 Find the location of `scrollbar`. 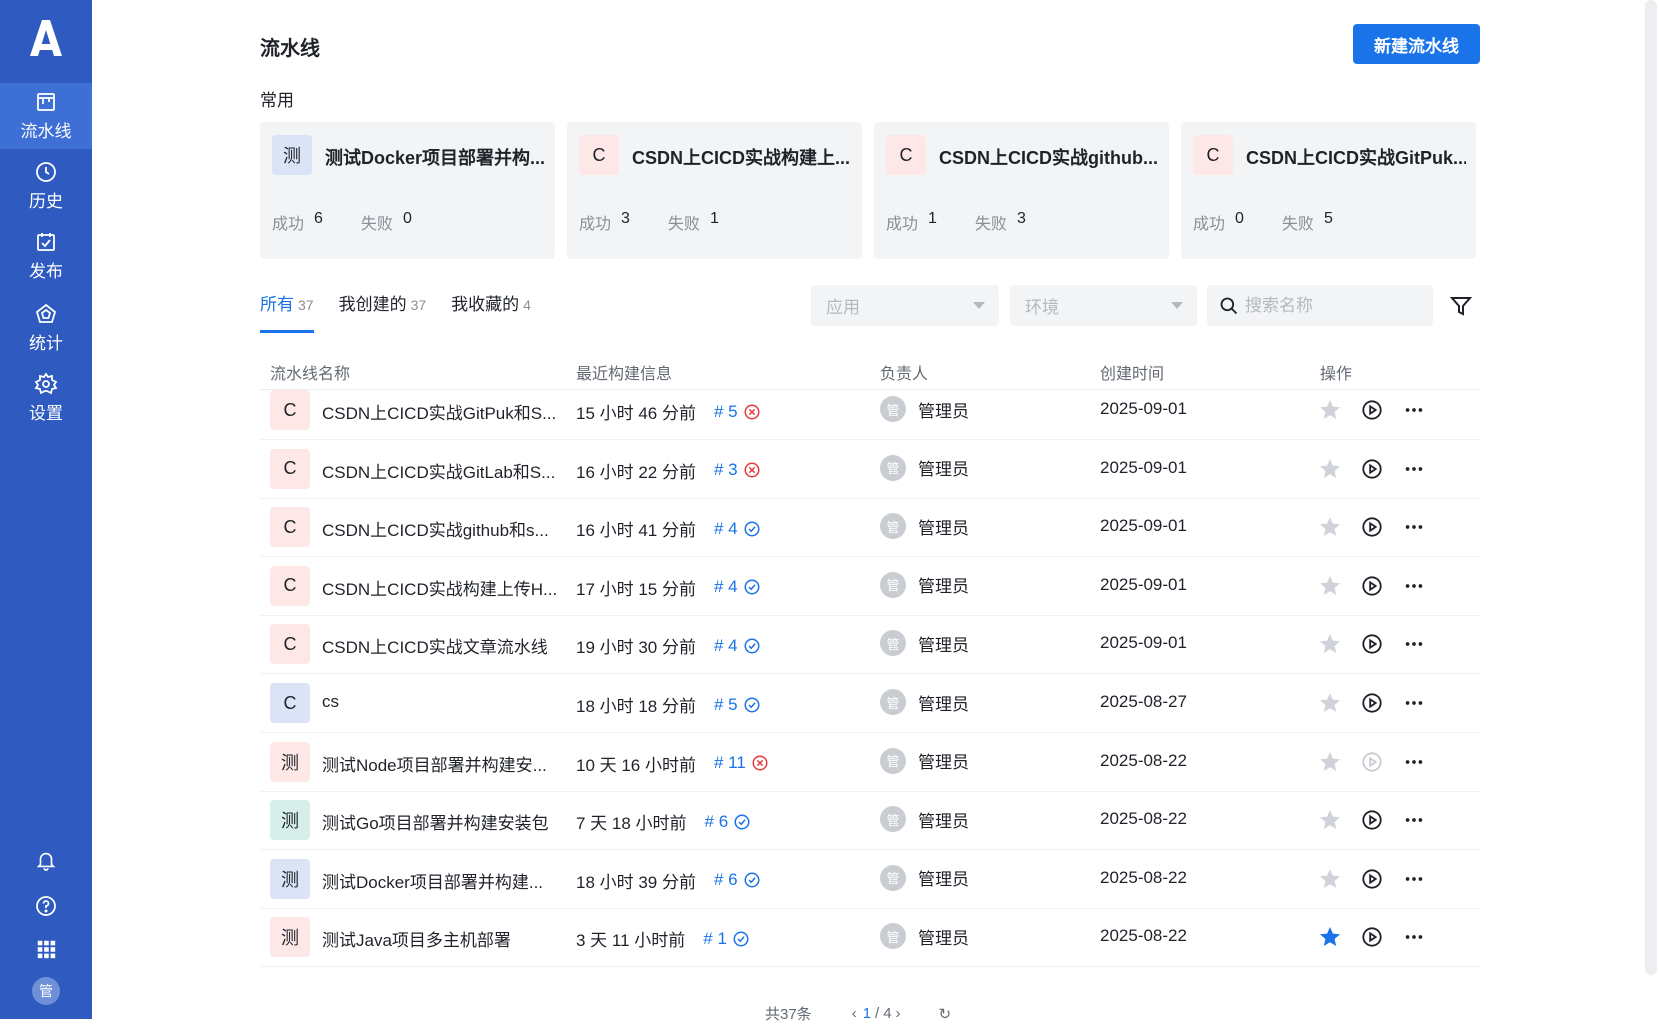

scrollbar is located at coordinates (1651, 487).